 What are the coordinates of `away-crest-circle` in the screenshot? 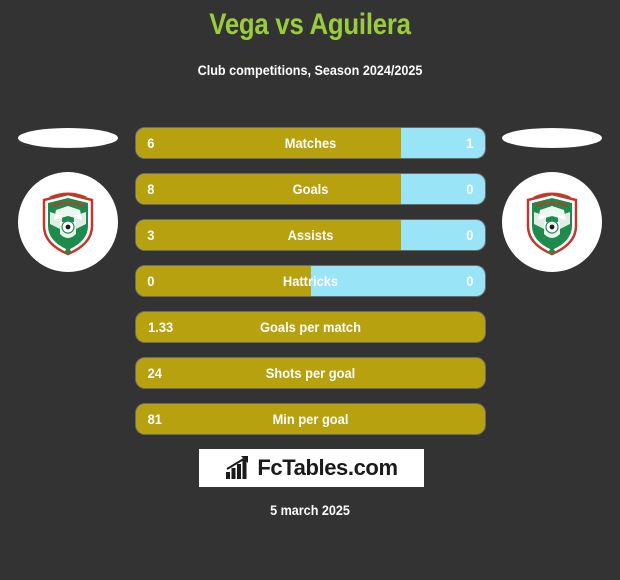 It's located at (552, 222).